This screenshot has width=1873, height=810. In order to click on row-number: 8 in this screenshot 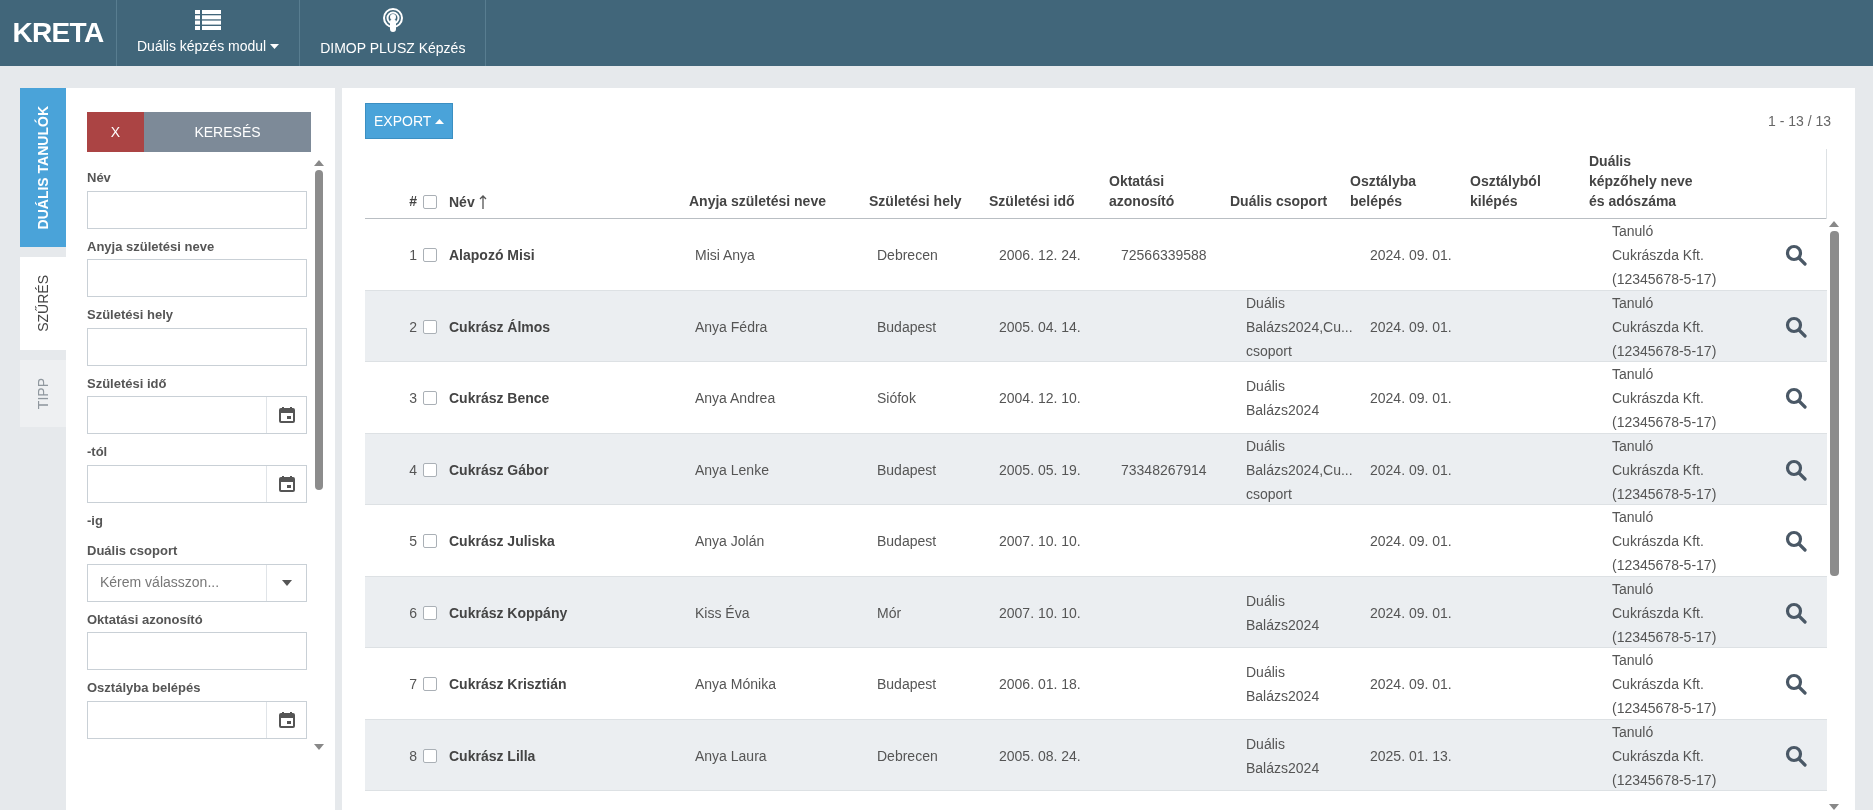, I will do `click(413, 756)`.